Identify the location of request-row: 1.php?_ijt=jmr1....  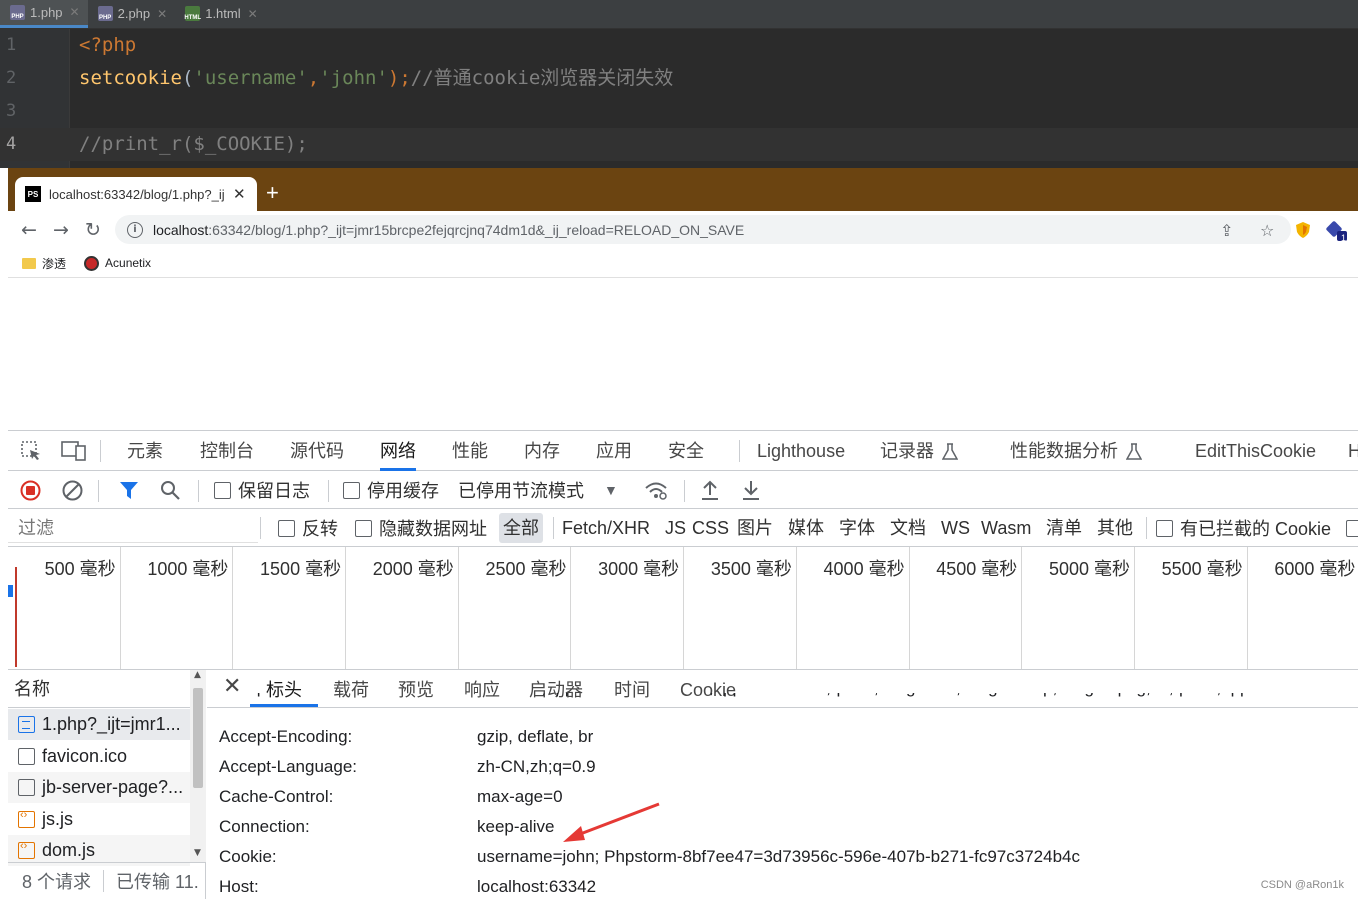
(99, 724).